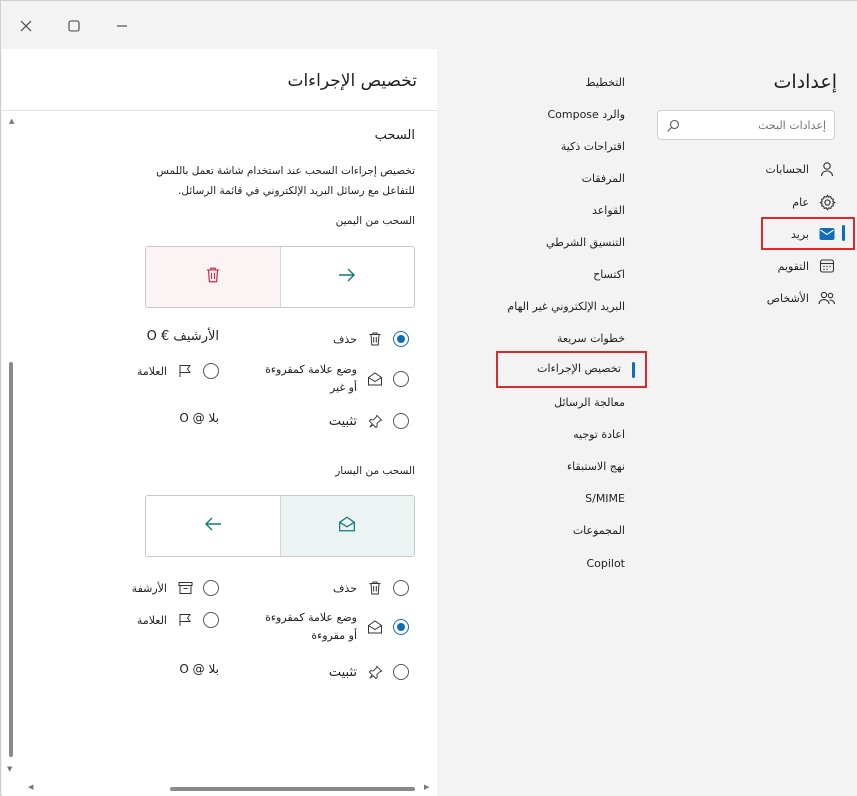 This screenshot has height=796, width=857. I want to click on left-swipe-direction, so click(213, 526).